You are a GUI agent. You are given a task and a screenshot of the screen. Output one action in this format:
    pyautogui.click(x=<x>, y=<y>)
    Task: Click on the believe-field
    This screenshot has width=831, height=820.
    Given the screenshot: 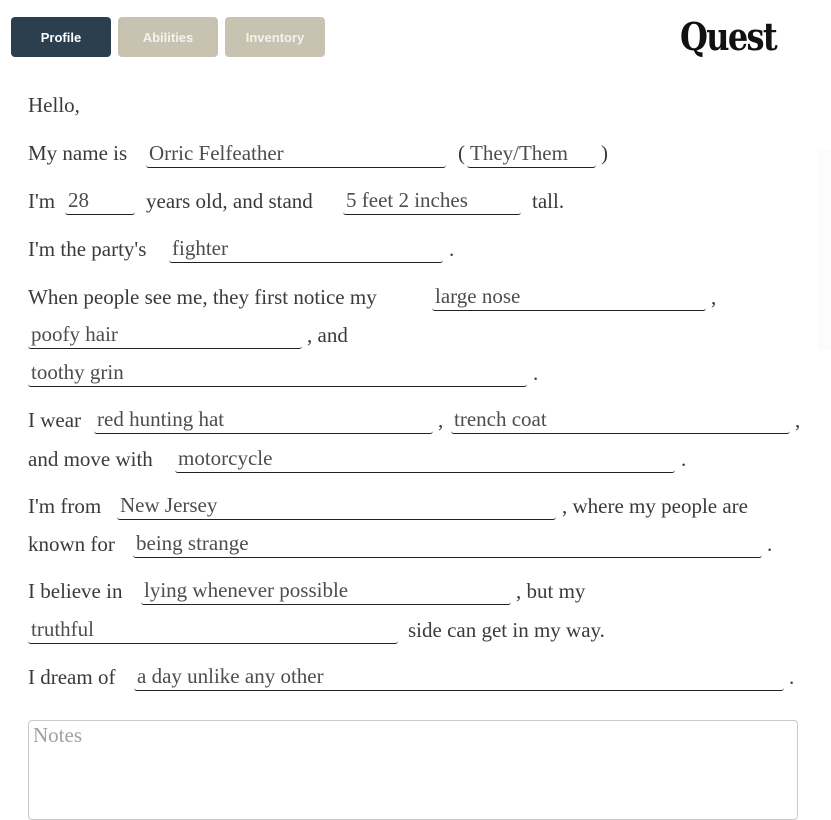 What is the action you would take?
    pyautogui.click(x=326, y=591)
    